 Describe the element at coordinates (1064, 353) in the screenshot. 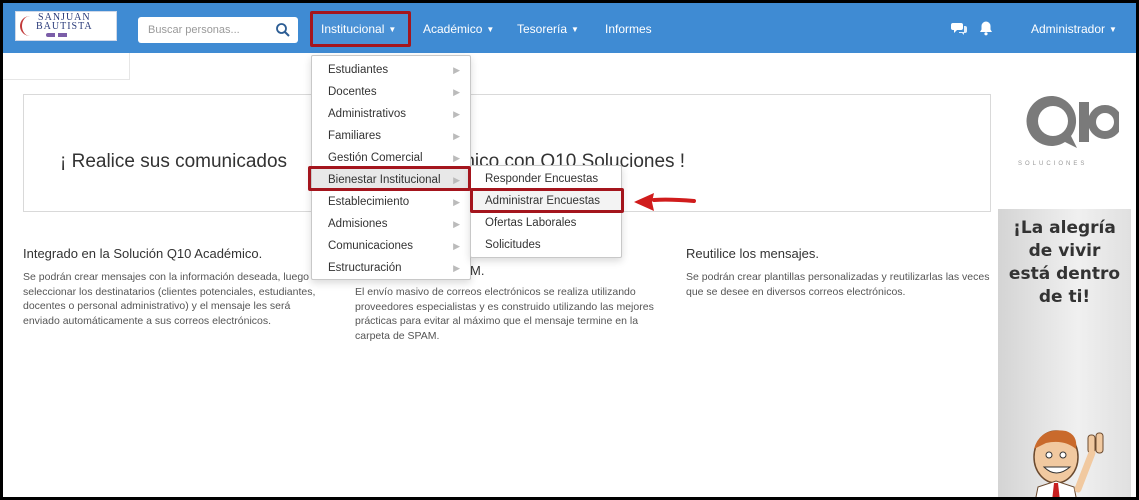

I see `ad-panel: ¡La alegría de vivir está dentro de ti!` at that location.